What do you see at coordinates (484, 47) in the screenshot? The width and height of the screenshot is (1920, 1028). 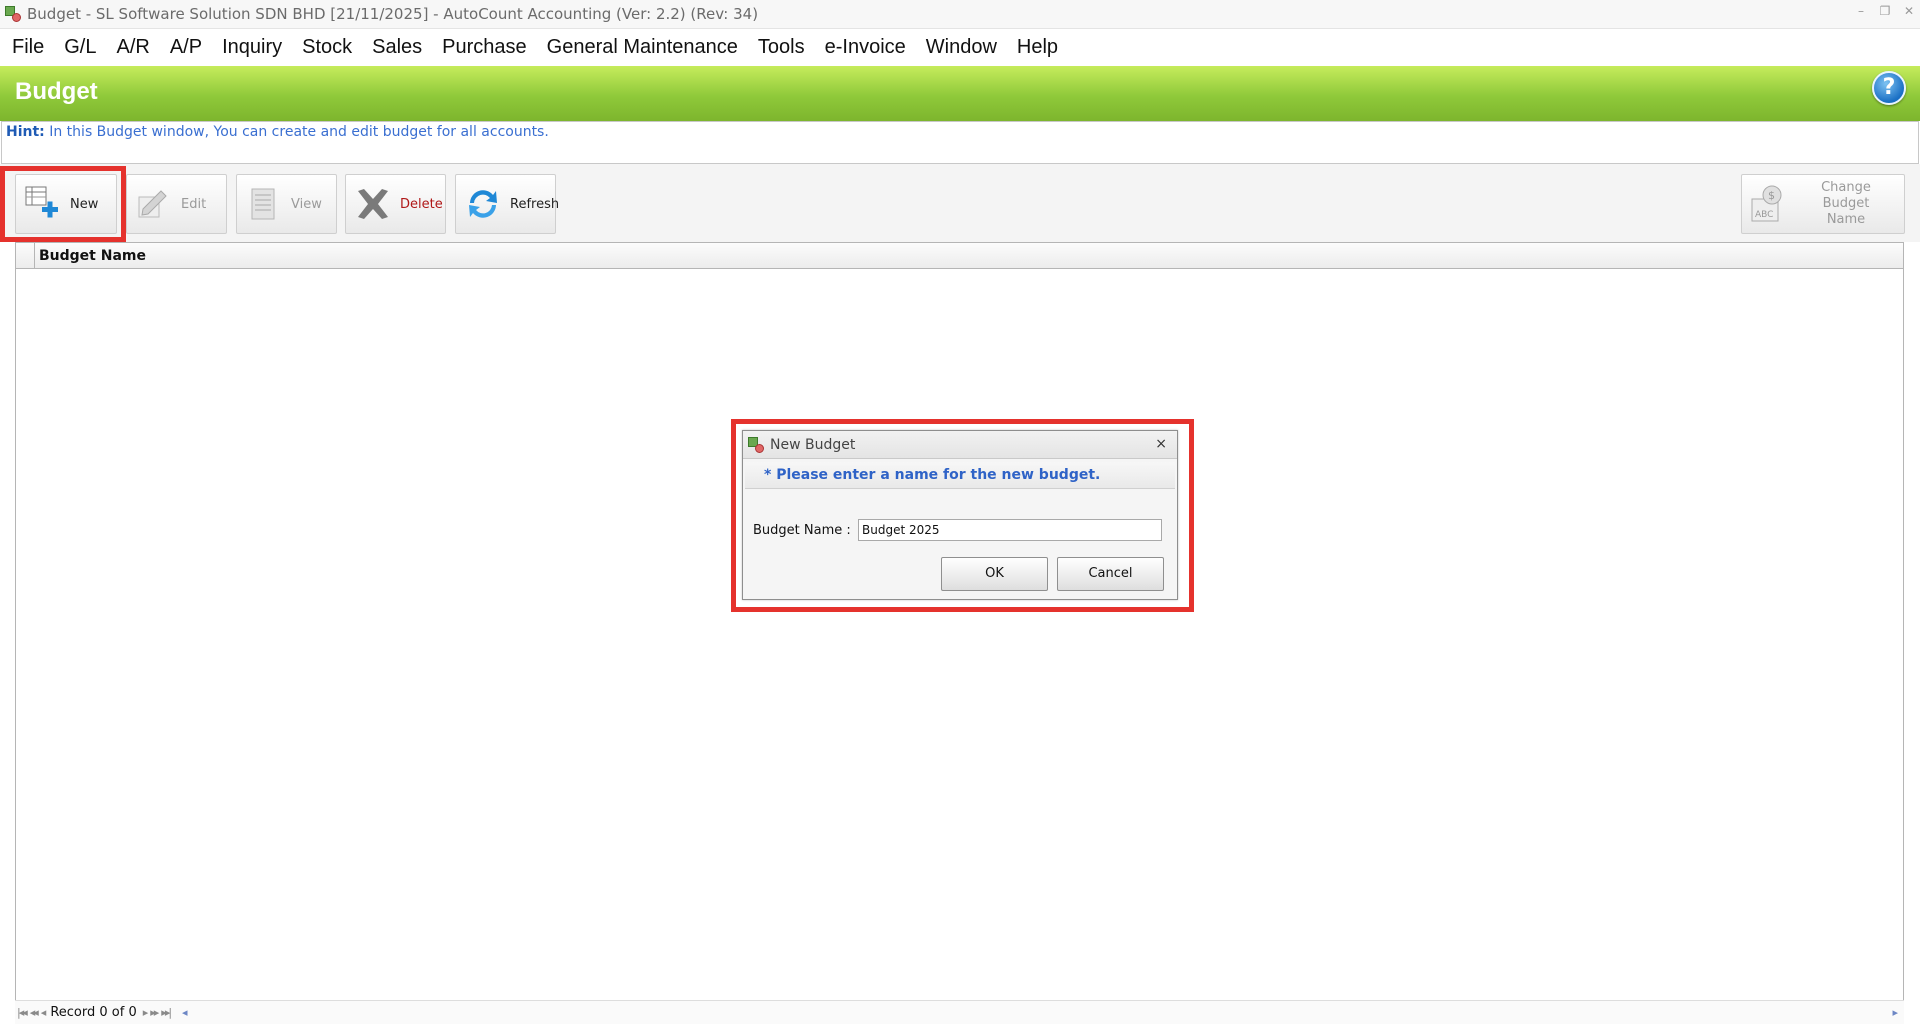 I see `menu-purchase: Purchase` at bounding box center [484, 47].